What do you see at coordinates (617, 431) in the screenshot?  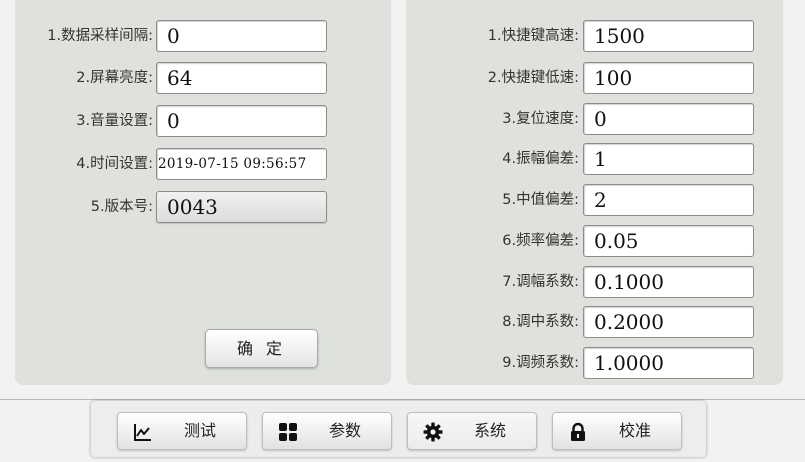 I see `nav-calibration-button: 校准` at bounding box center [617, 431].